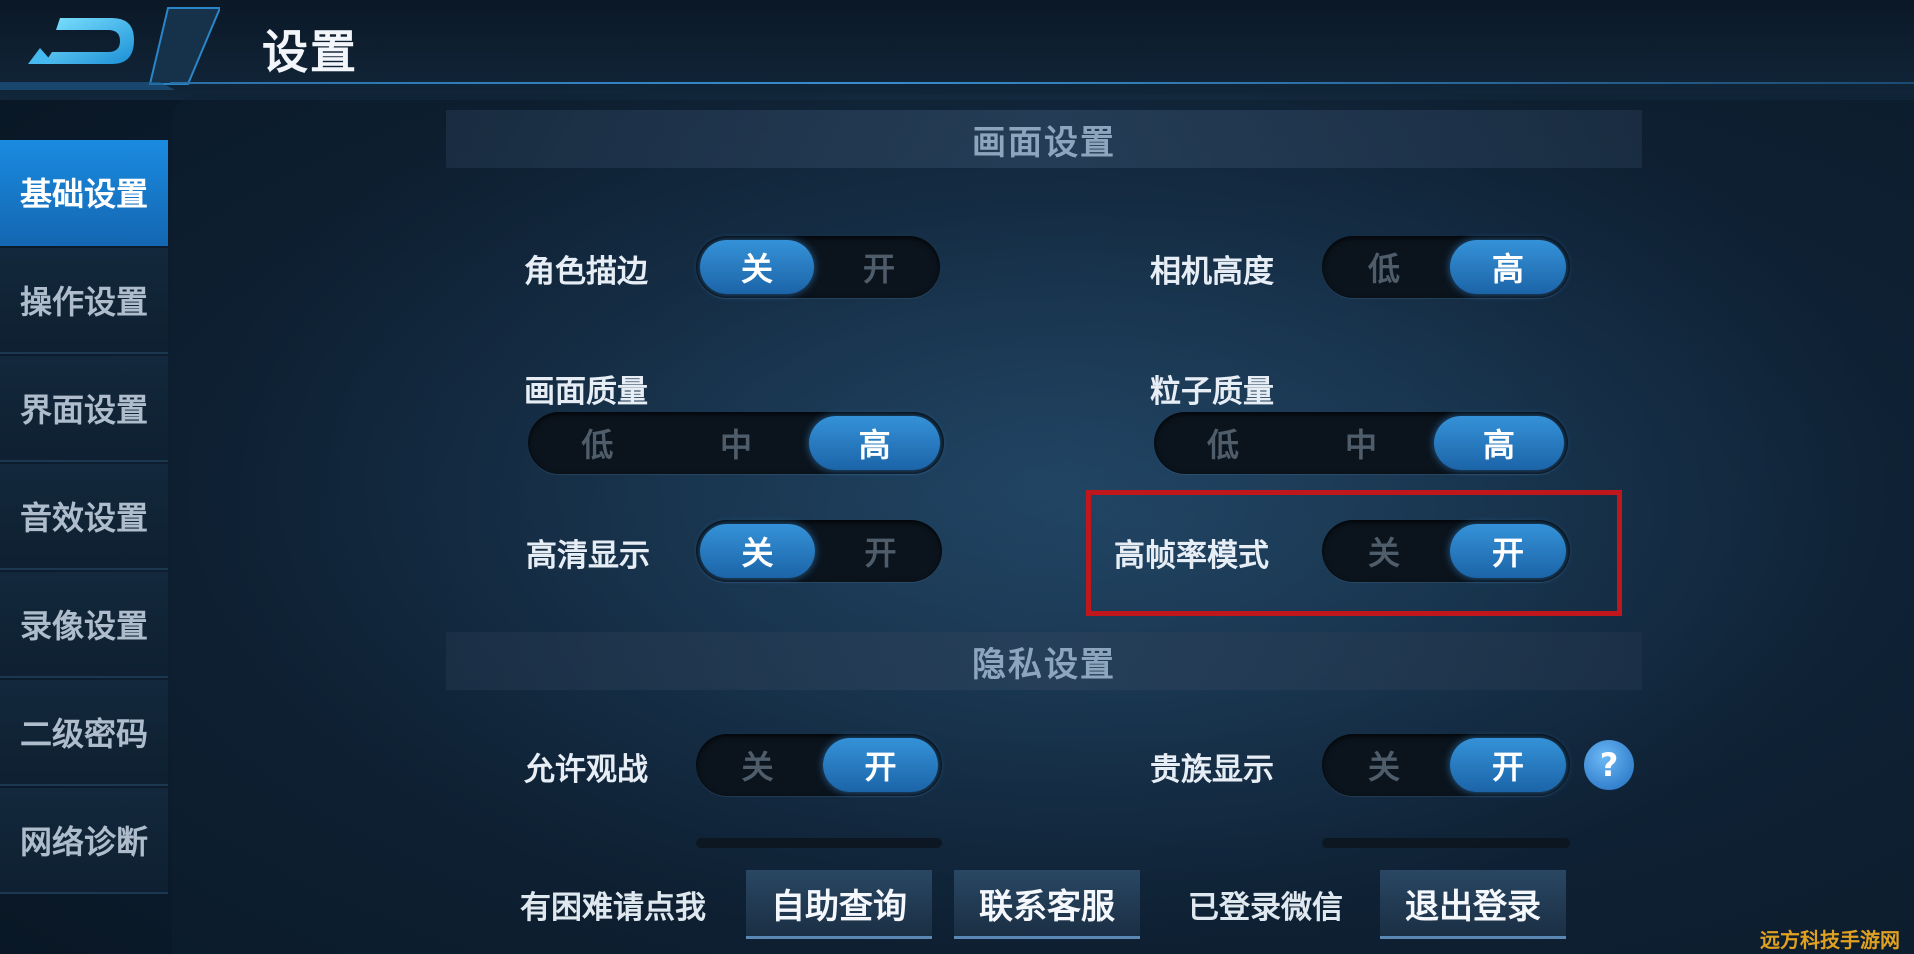  Describe the element at coordinates (1384, 765) in the screenshot. I see `noble-display-off-option: 关` at that location.